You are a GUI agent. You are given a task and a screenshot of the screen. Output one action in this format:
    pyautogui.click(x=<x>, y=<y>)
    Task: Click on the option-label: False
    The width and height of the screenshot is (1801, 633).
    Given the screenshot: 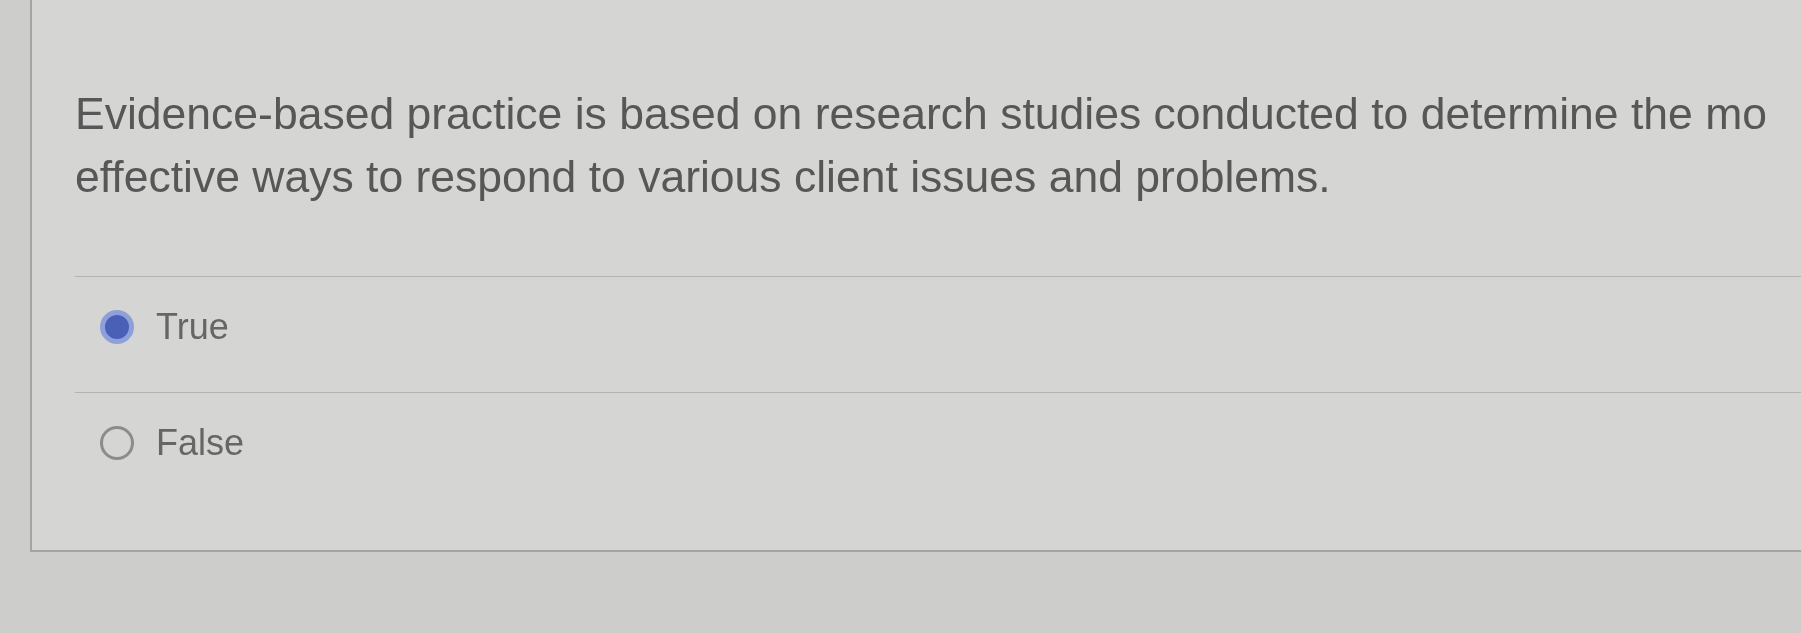 What is the action you would take?
    pyautogui.click(x=200, y=443)
    